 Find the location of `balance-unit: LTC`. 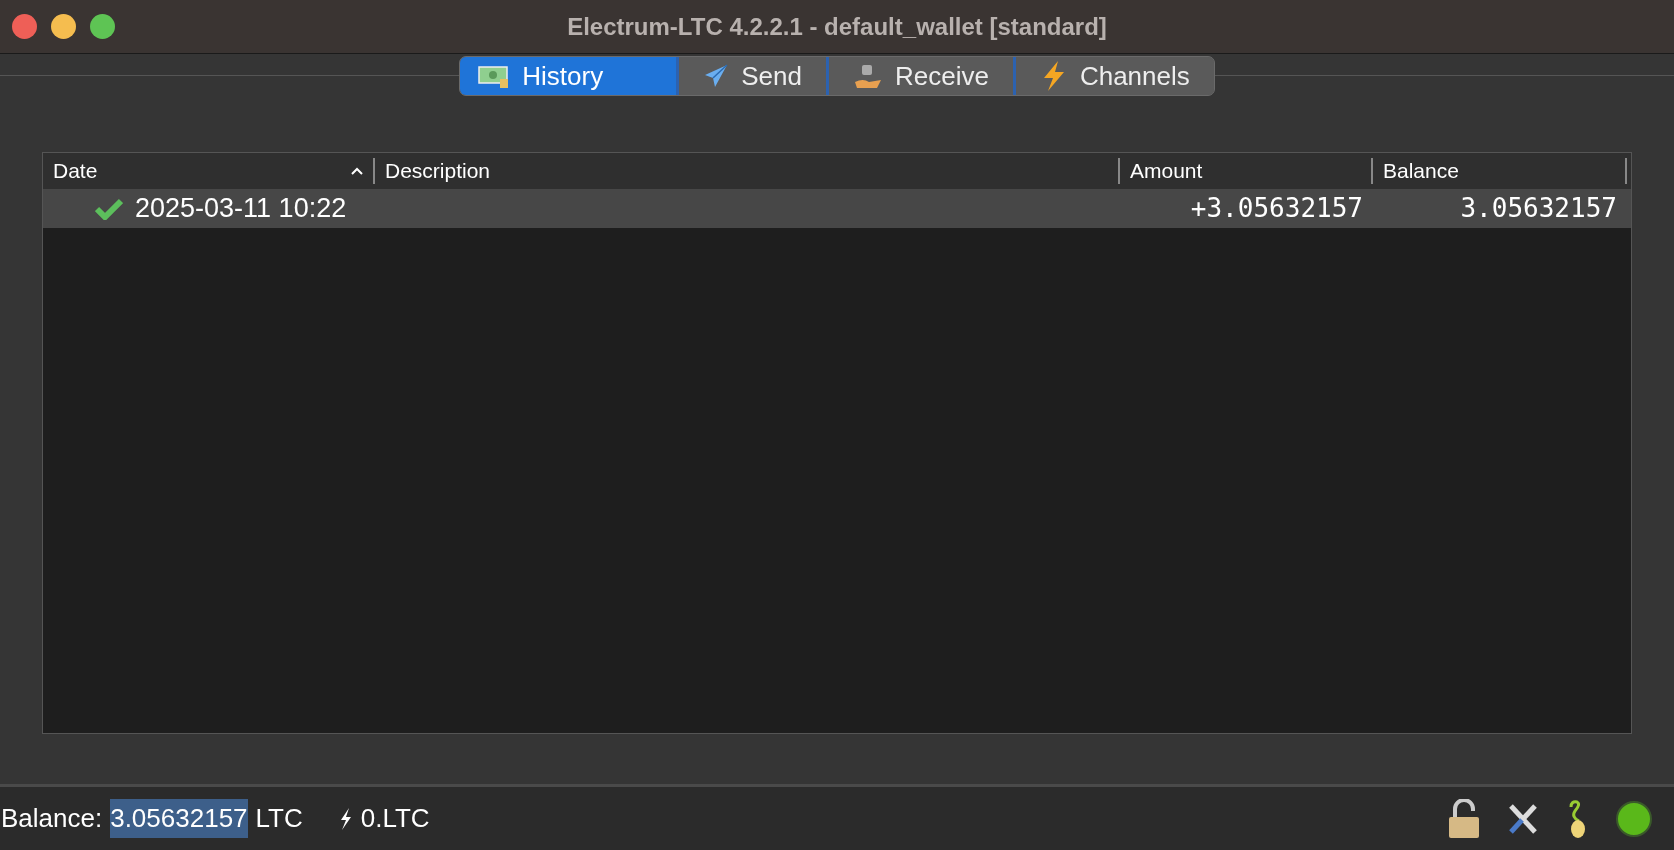

balance-unit: LTC is located at coordinates (279, 818).